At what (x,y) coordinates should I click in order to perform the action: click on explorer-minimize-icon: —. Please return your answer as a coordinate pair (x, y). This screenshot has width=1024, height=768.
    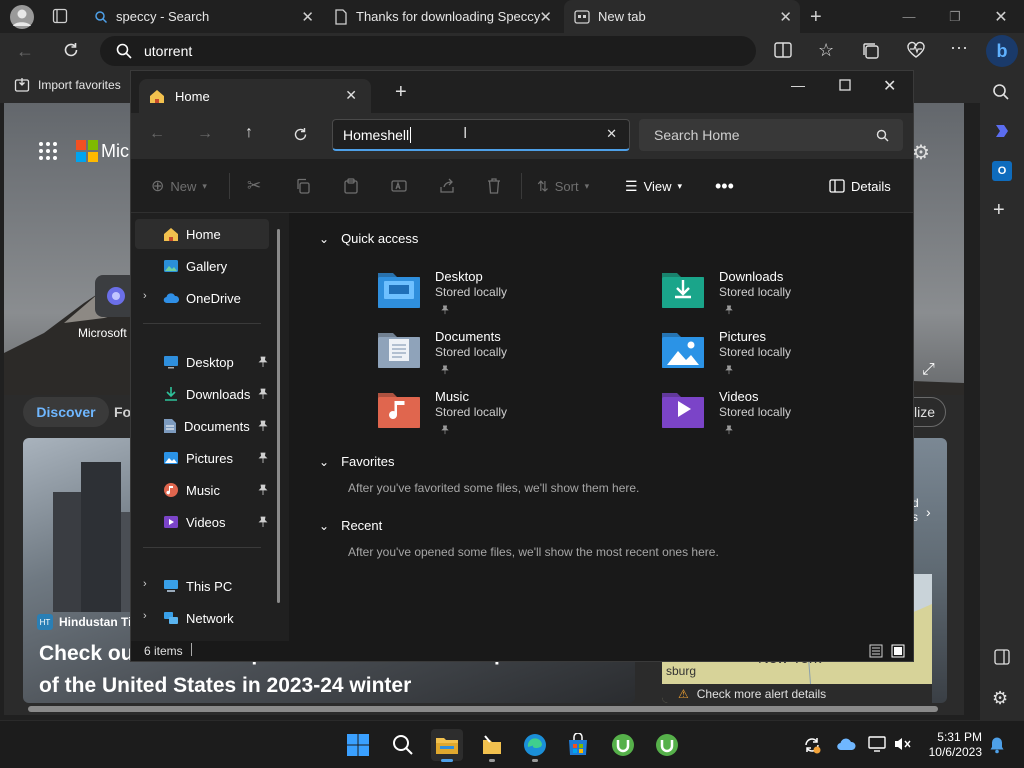
    Looking at the image, I should click on (798, 85).